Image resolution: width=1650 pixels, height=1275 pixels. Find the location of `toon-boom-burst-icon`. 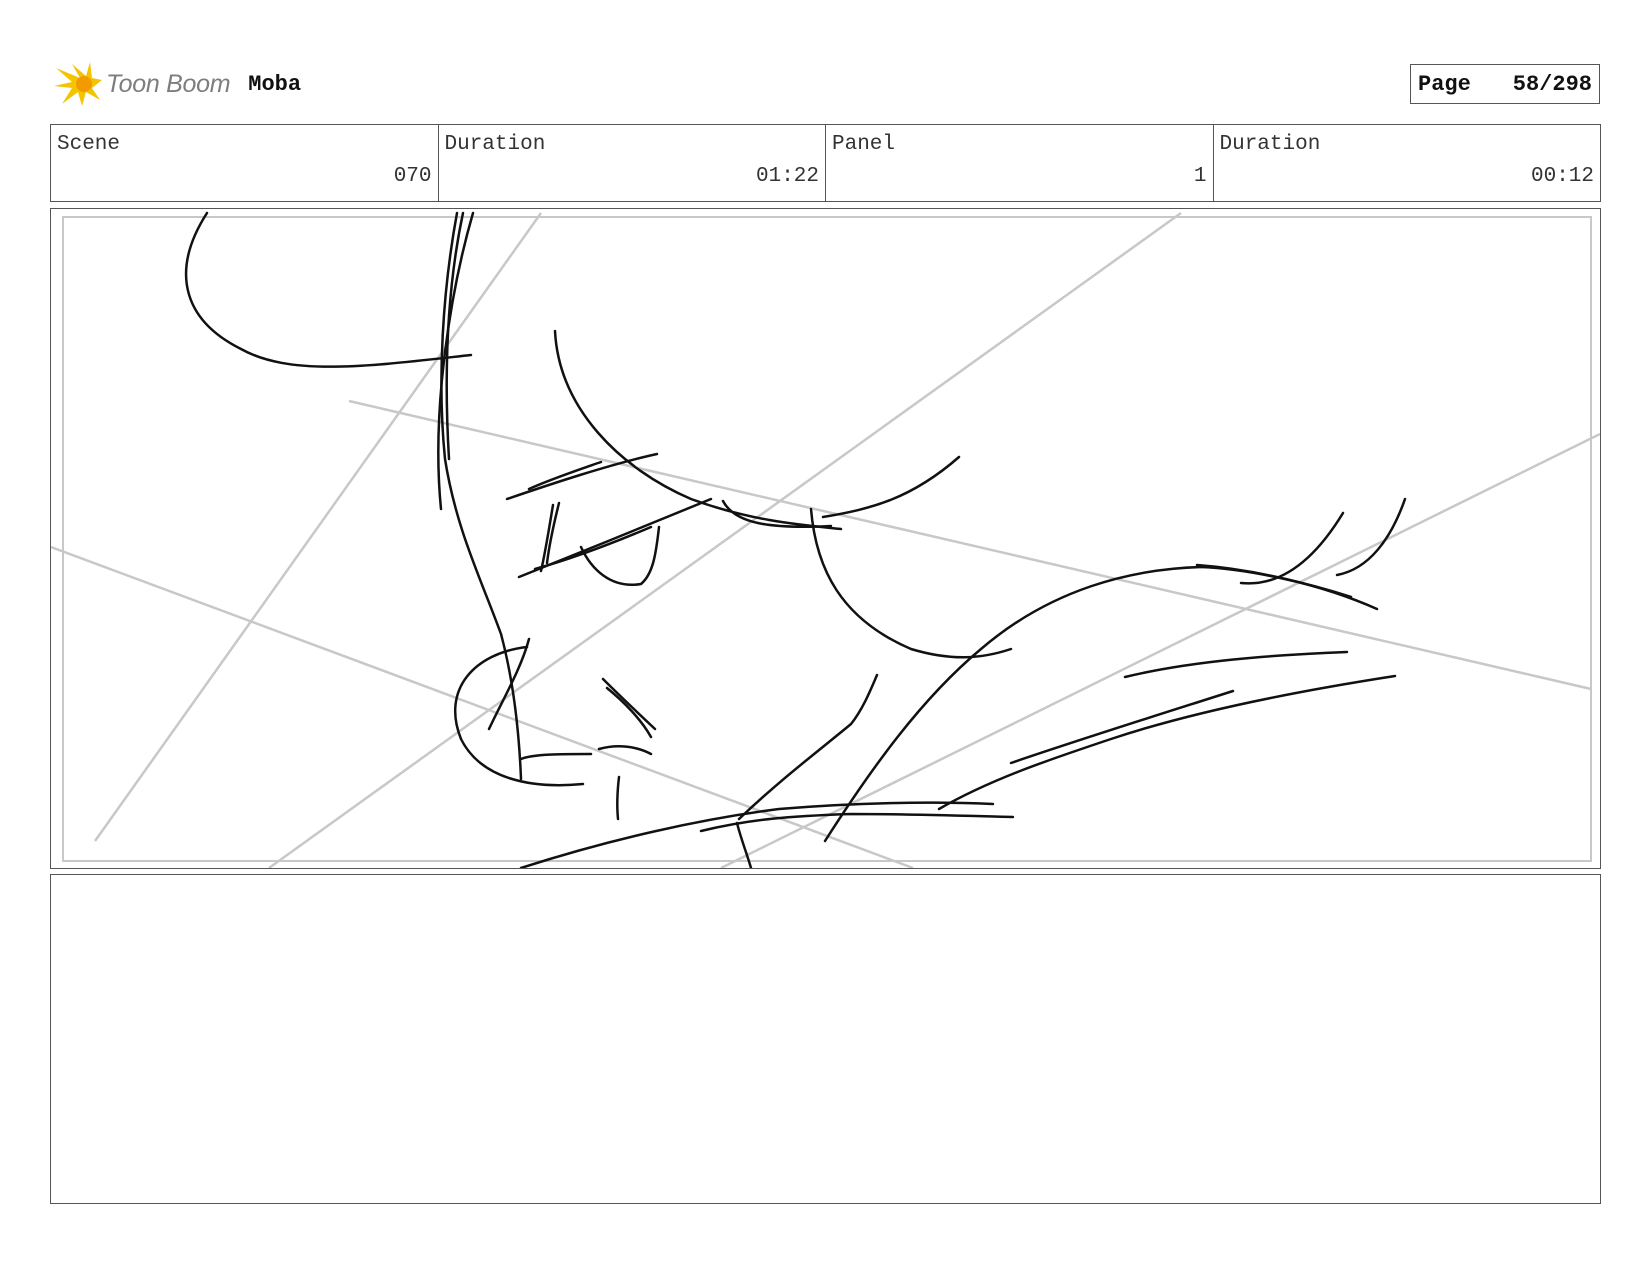

toon-boom-burst-icon is located at coordinates (78, 84).